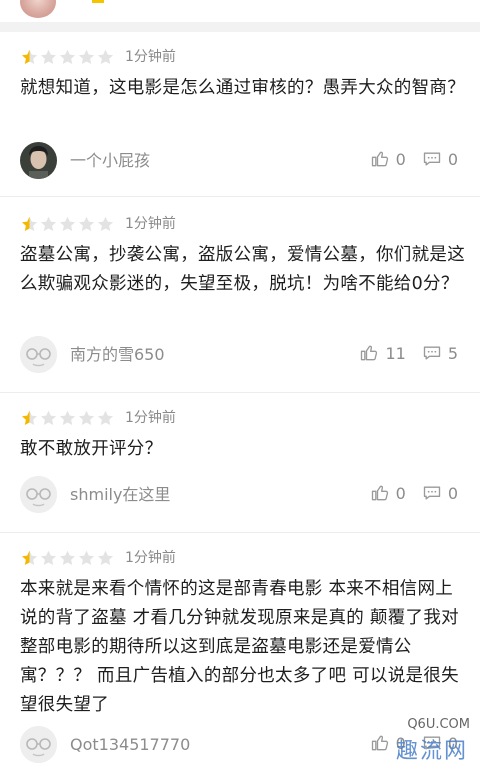  What do you see at coordinates (120, 495) in the screenshot?
I see `username: shmily在这里` at bounding box center [120, 495].